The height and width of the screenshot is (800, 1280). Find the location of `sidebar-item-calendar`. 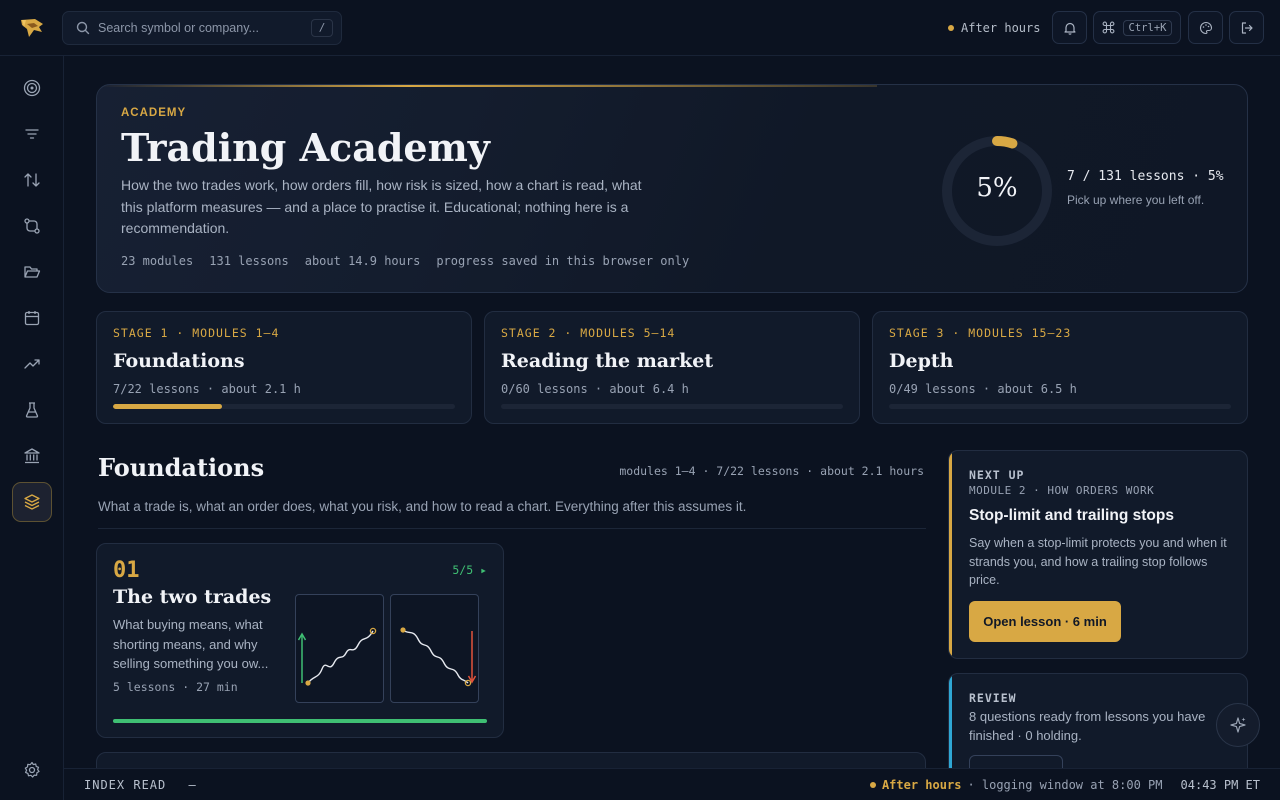

sidebar-item-calendar is located at coordinates (32, 318).